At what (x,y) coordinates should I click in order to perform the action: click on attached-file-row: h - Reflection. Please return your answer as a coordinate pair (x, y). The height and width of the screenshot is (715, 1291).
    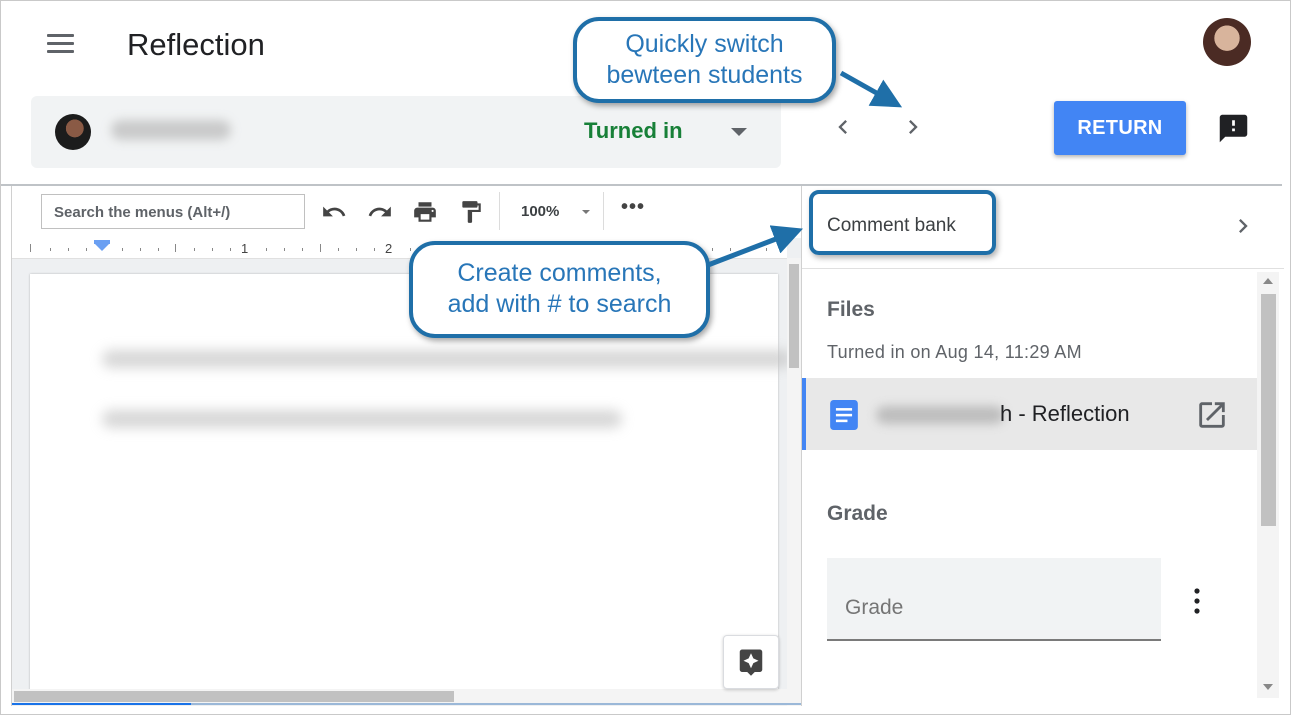
    Looking at the image, I should click on (1029, 414).